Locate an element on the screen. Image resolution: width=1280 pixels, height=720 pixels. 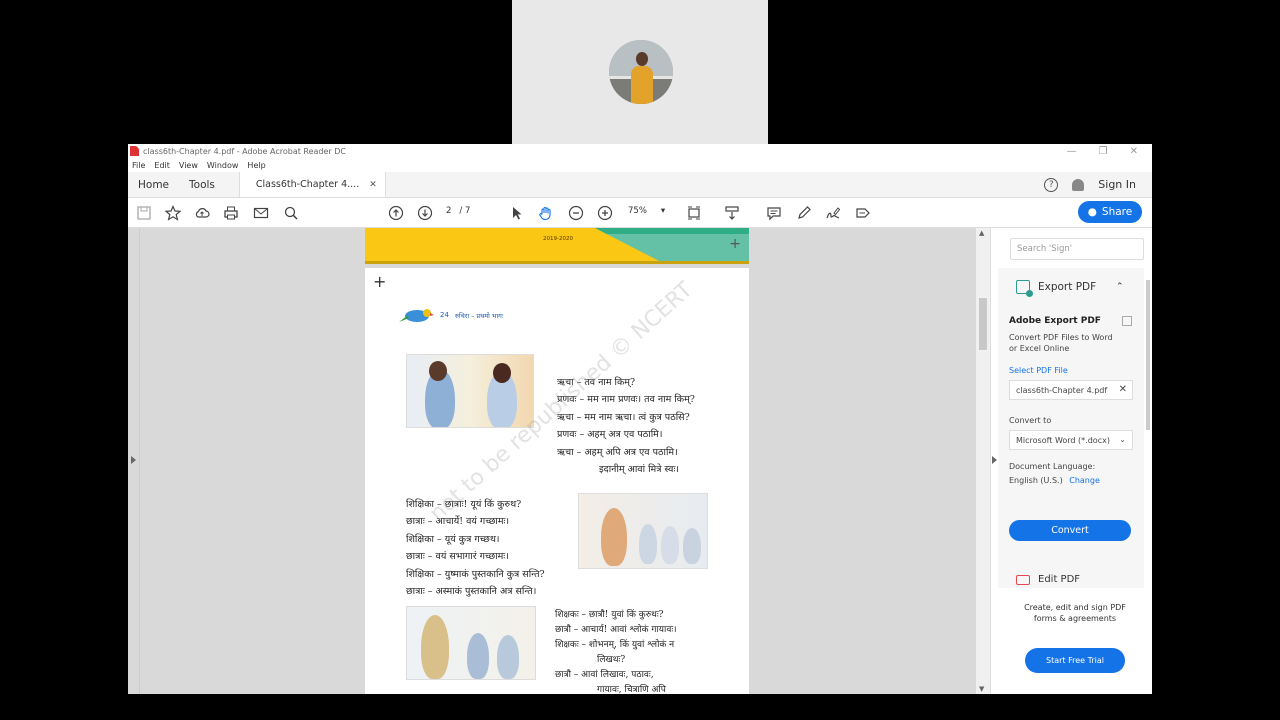
dialogue-line: इदानीम् आवां मित्रे स्वः। is located at coordinates (639, 470).